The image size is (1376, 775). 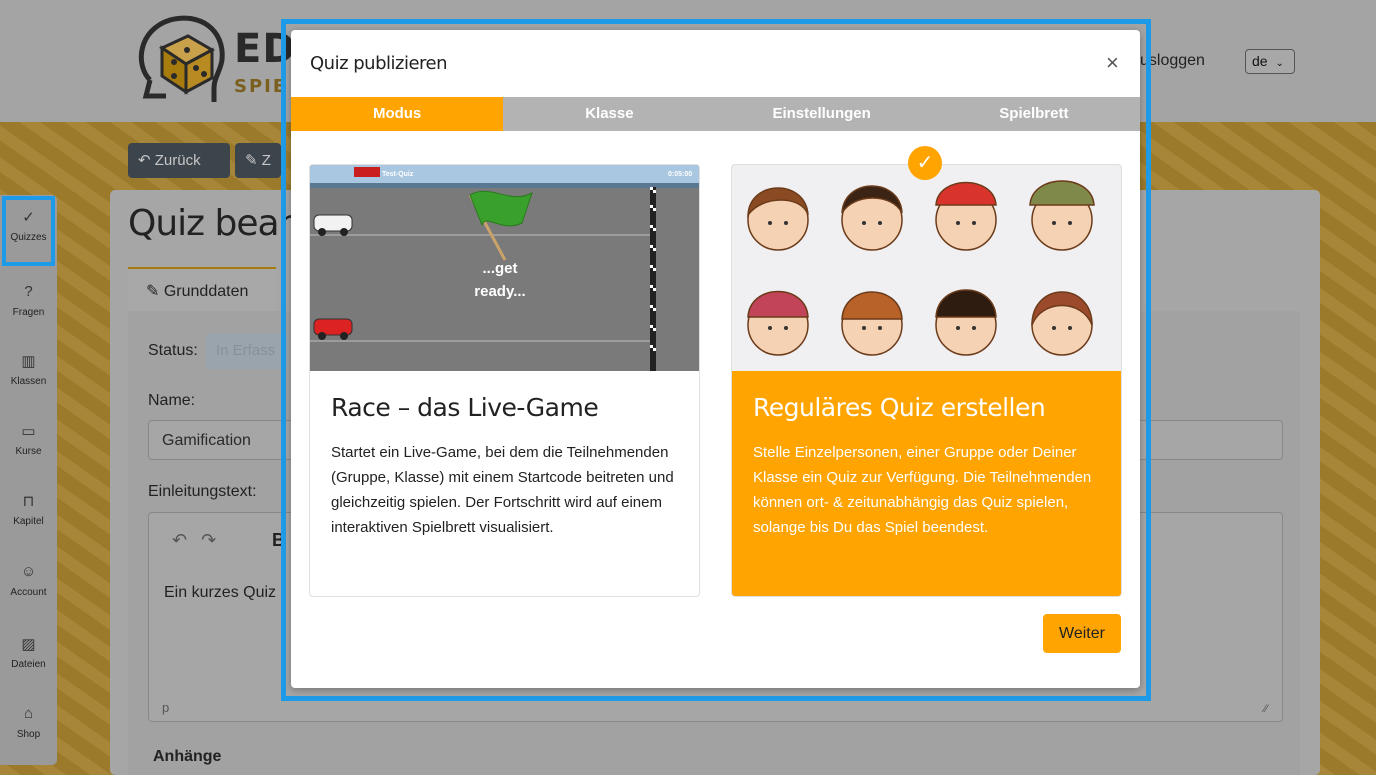 What do you see at coordinates (247, 351) in the screenshot?
I see `status-badge: In Erfass` at bounding box center [247, 351].